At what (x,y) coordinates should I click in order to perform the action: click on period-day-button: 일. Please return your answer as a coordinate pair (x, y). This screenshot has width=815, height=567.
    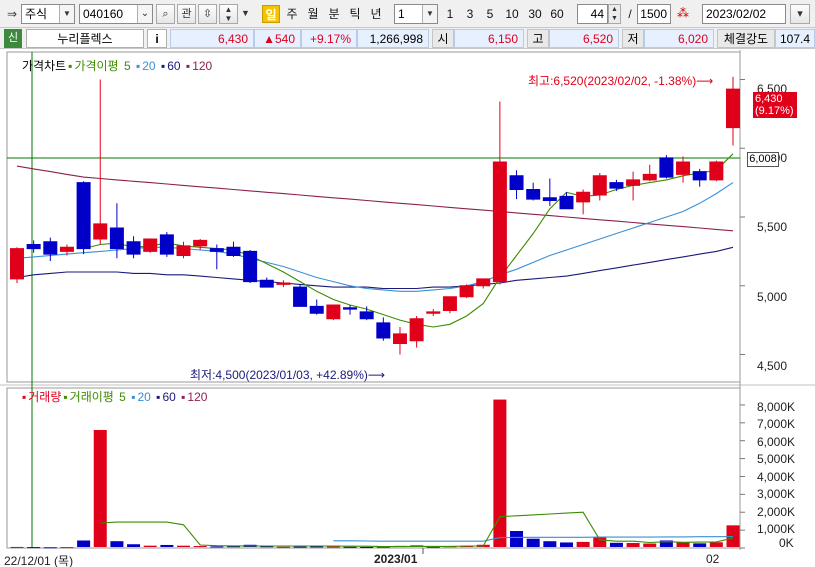
    Looking at the image, I should click on (271, 14).